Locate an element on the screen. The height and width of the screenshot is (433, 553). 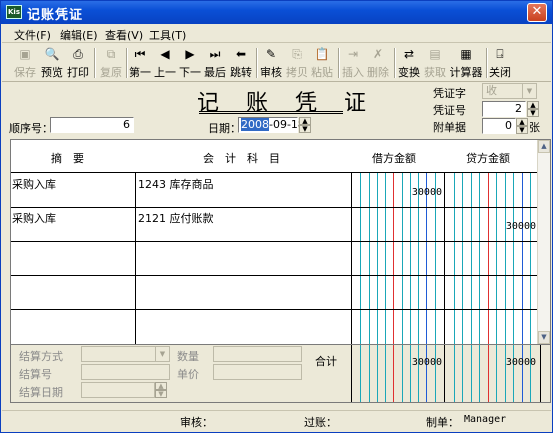
row1-debit: 30000 is located at coordinates (396, 192).